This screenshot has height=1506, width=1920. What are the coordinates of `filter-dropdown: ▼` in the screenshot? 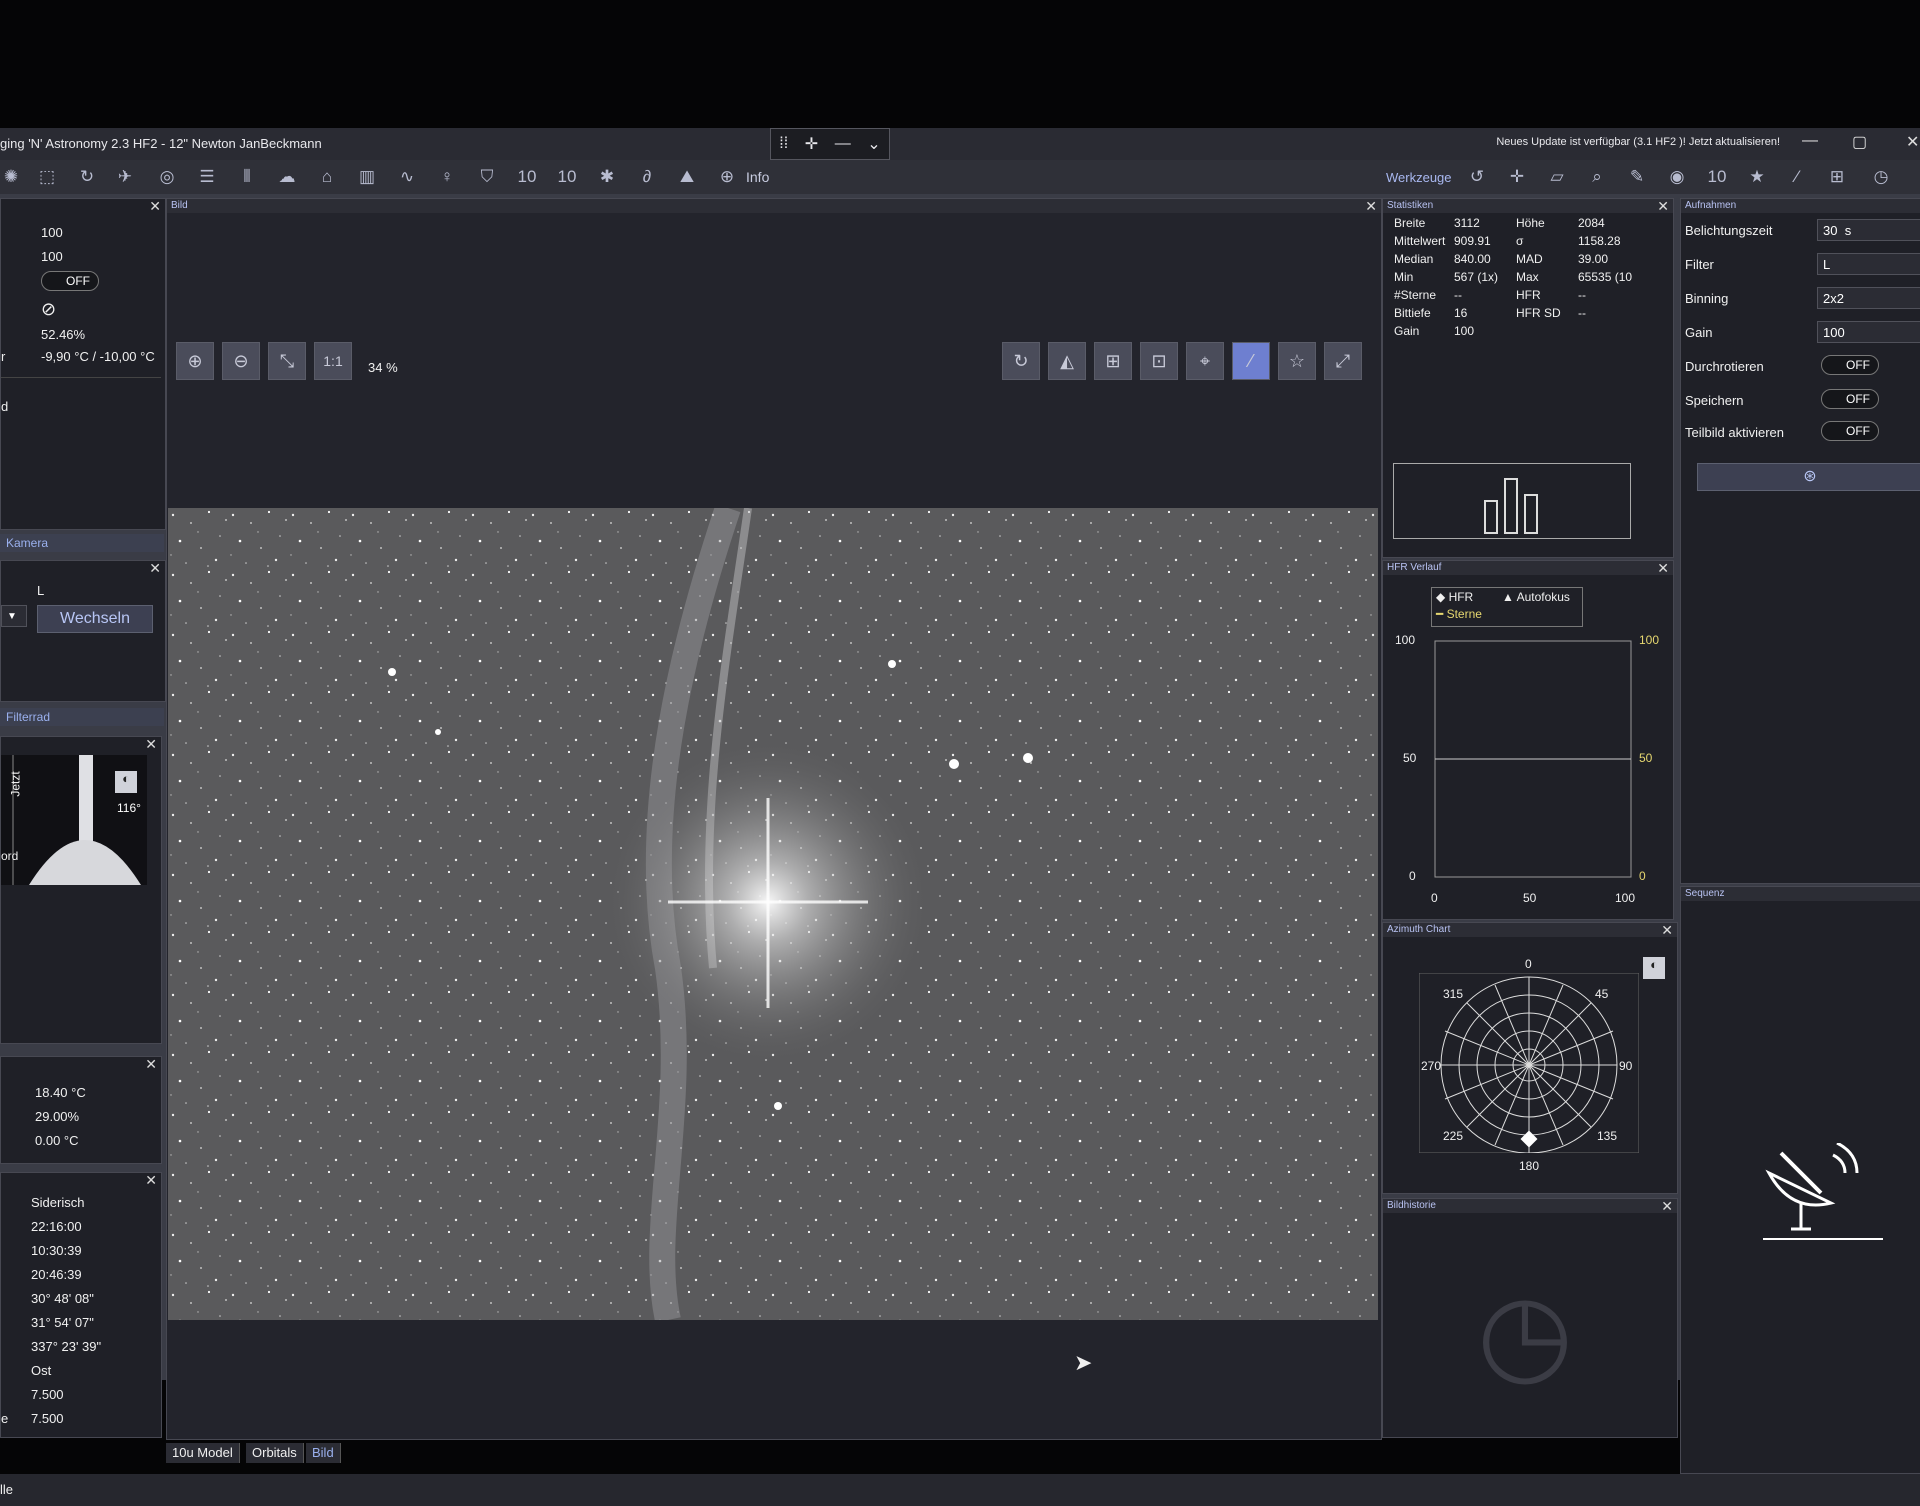 It's located at (14, 616).